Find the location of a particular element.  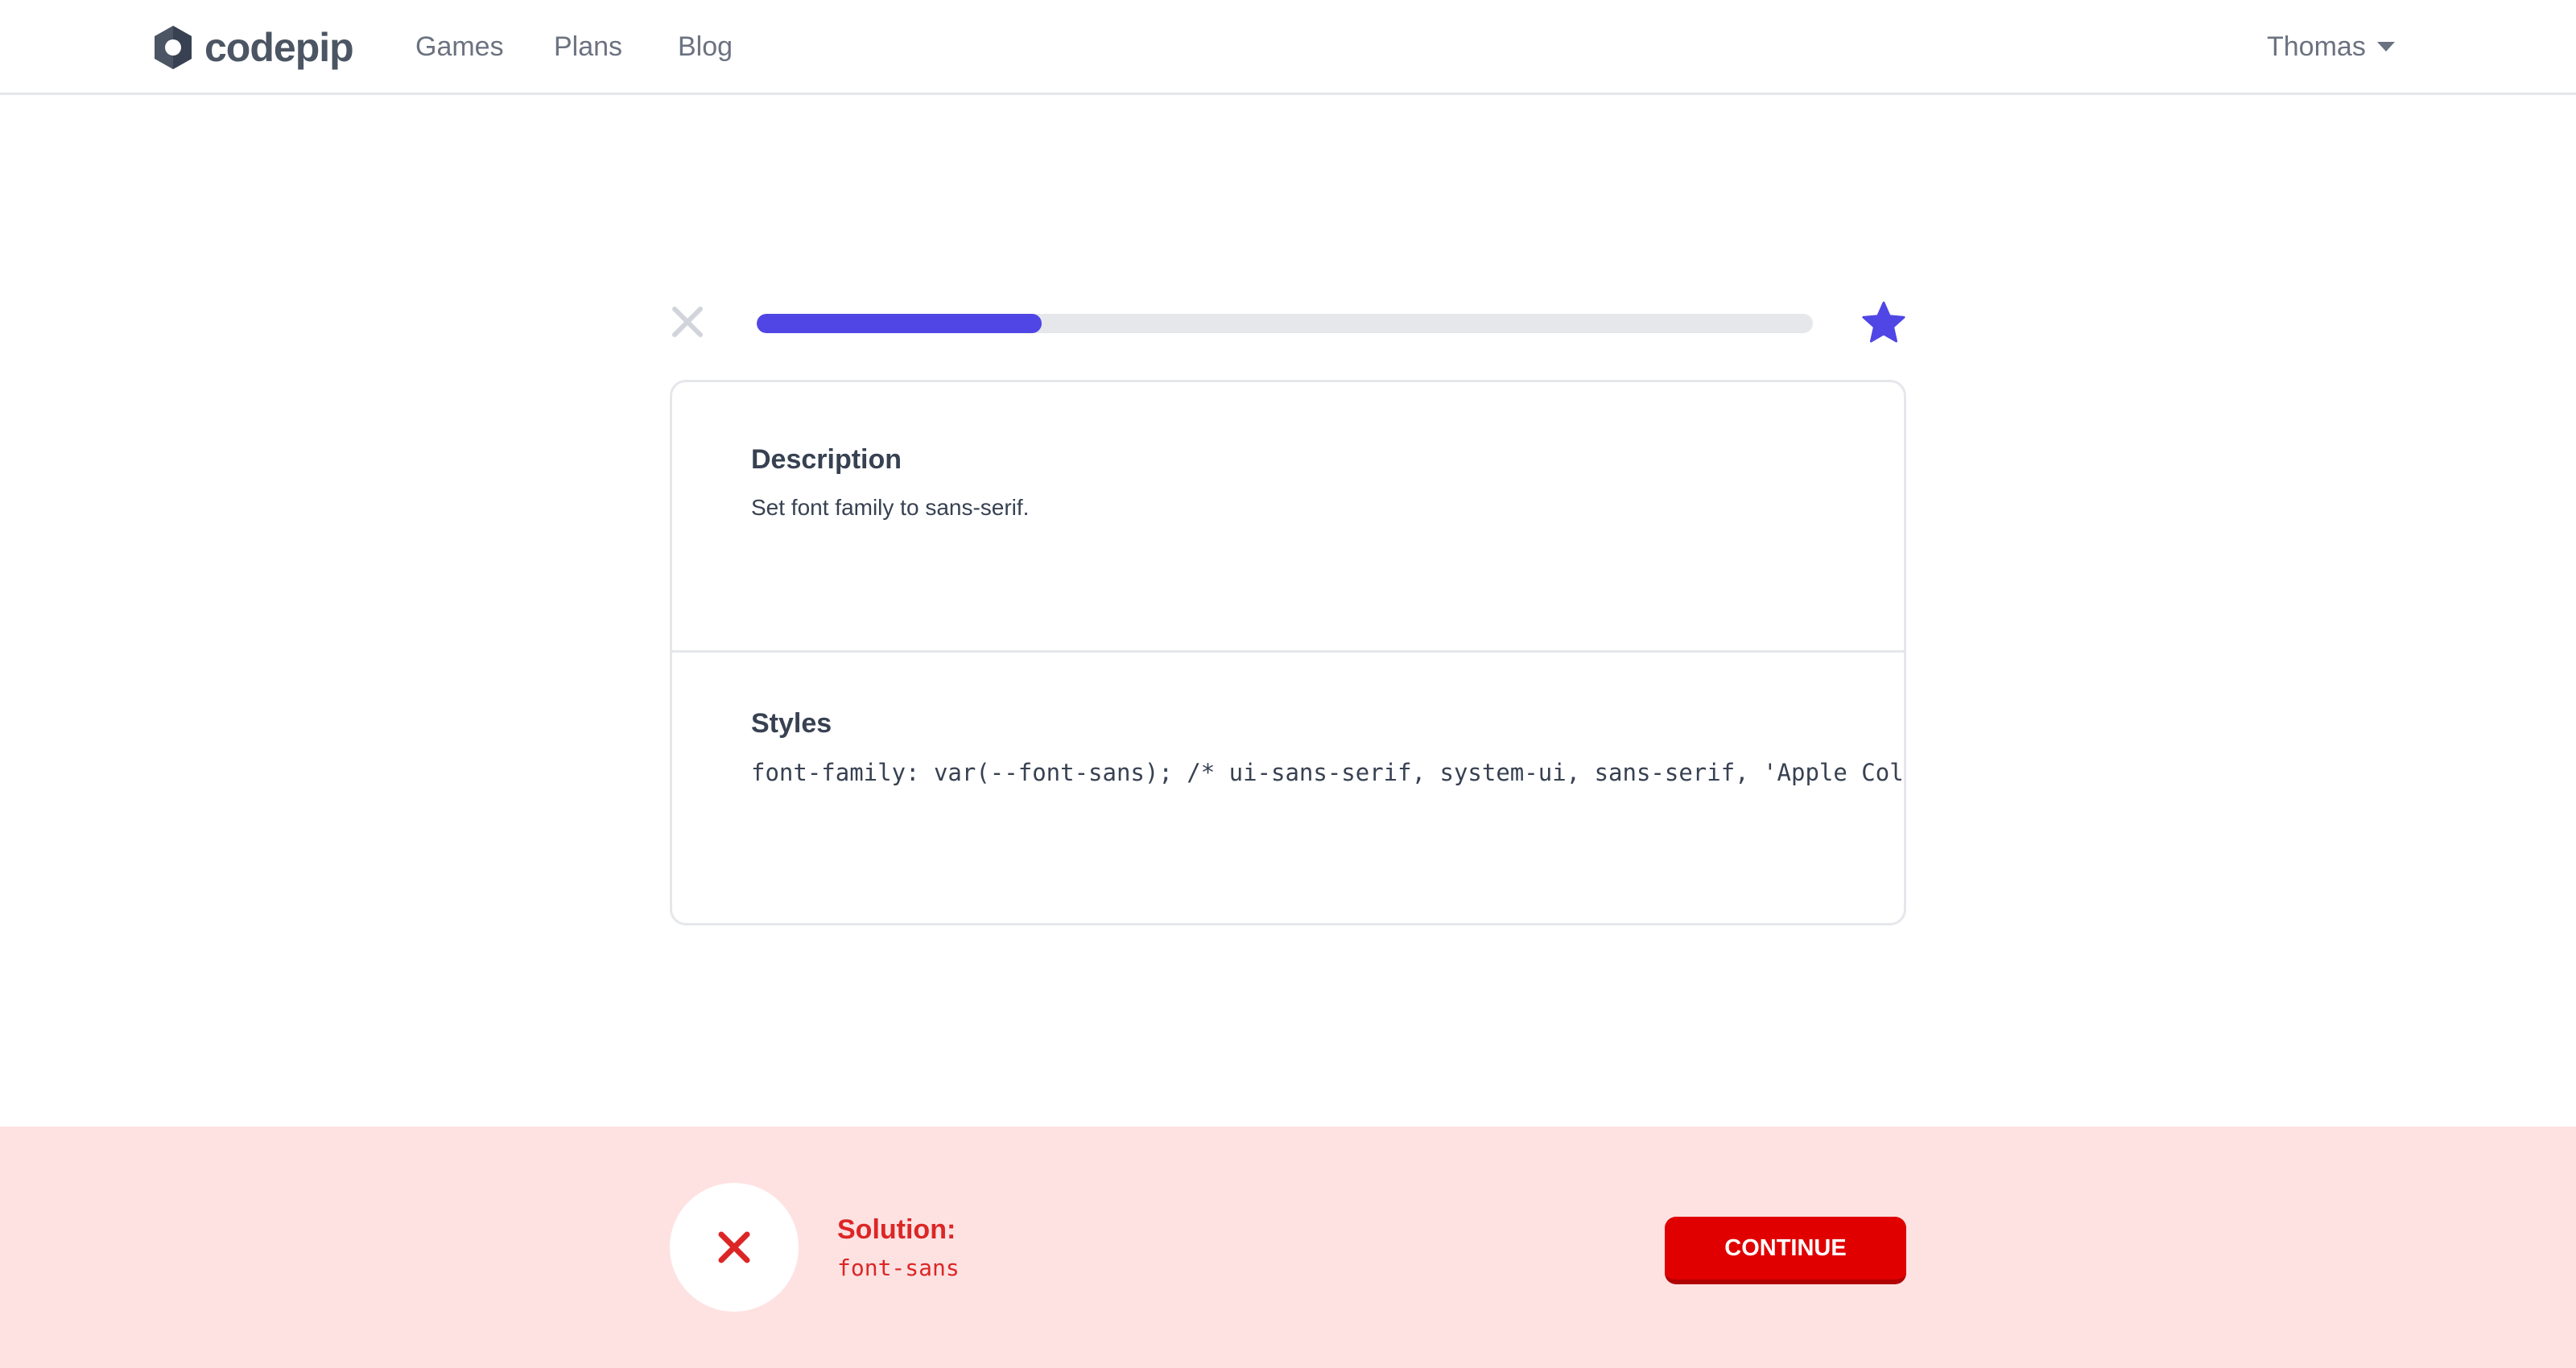

progress-bar is located at coordinates (1285, 323).